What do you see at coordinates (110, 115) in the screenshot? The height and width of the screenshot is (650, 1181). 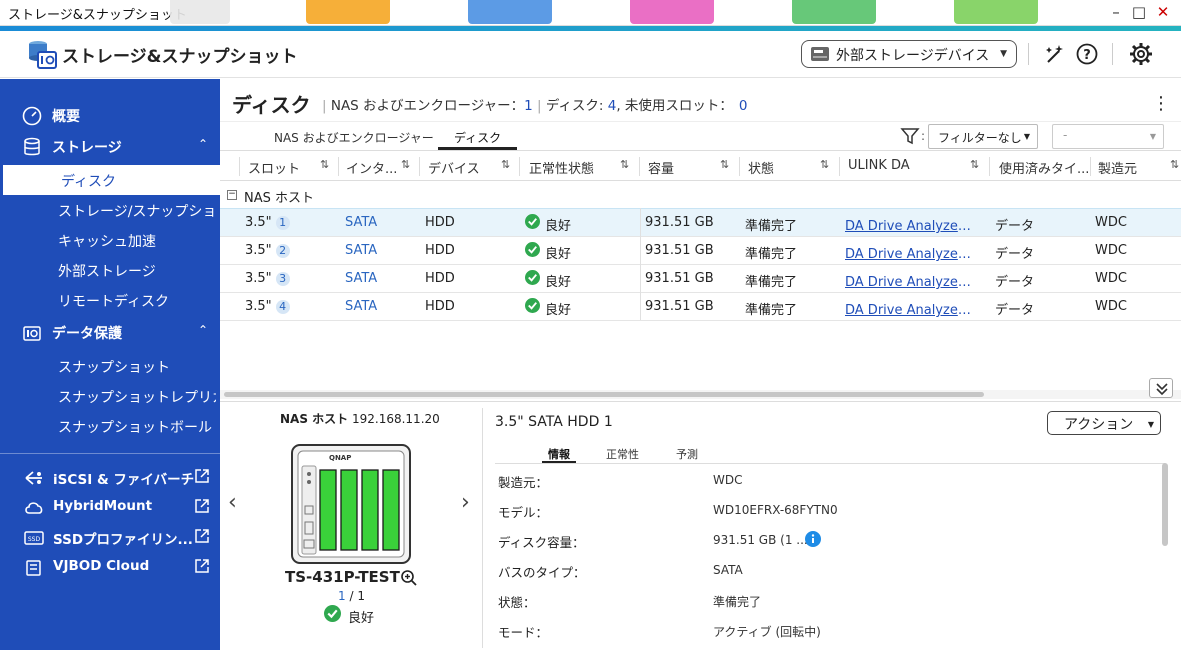 I see `sidebar-item-overview: 概要` at bounding box center [110, 115].